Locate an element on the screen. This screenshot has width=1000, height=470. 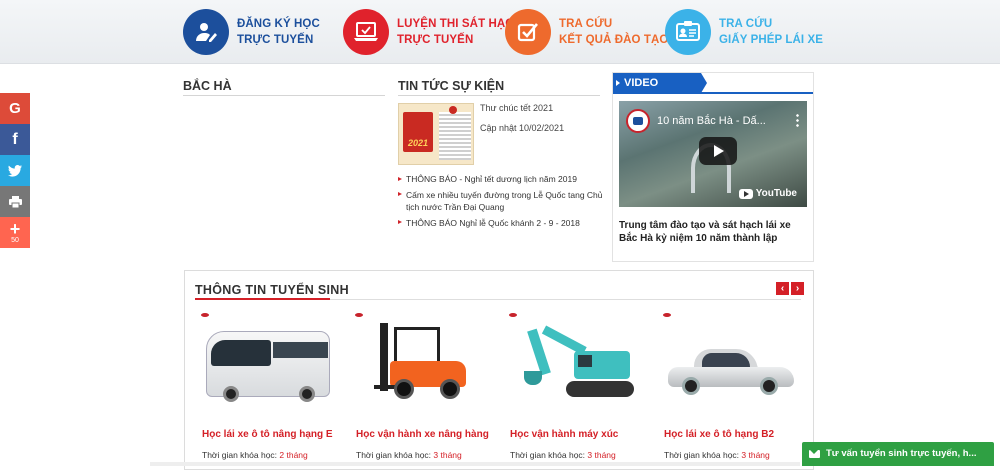
facebook-icon: f is located at coordinates (15, 139).